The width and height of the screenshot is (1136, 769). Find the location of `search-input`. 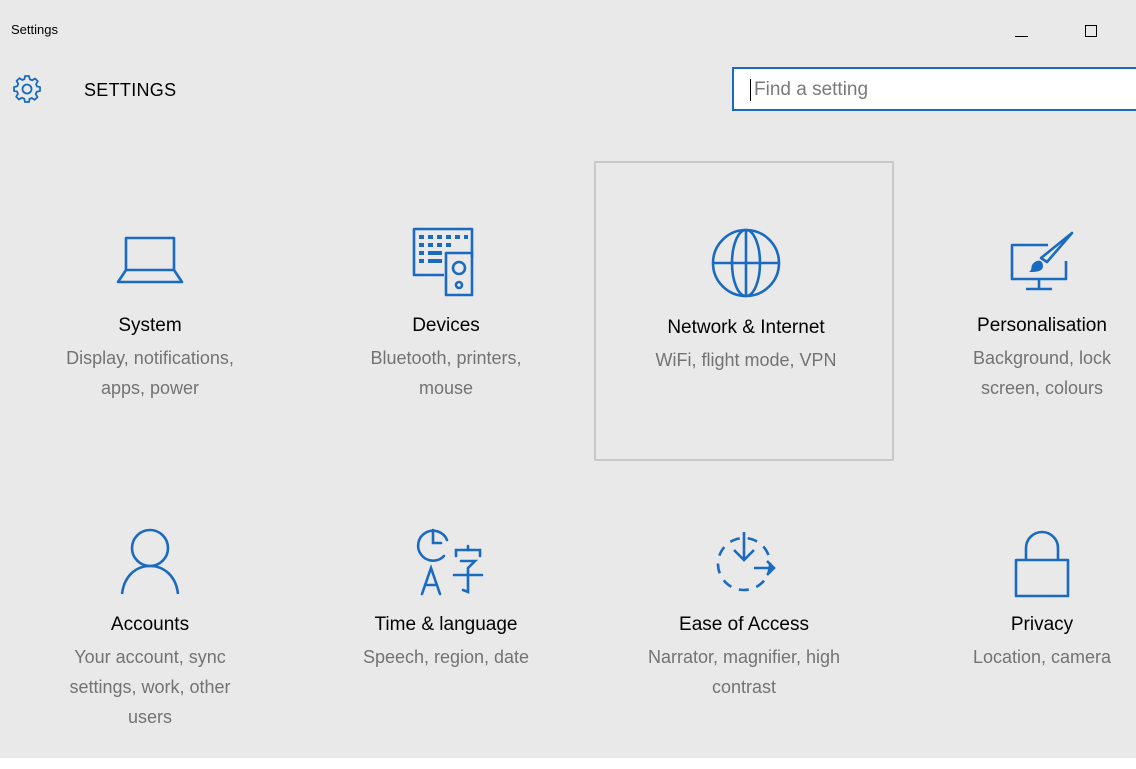

search-input is located at coordinates (944, 90).